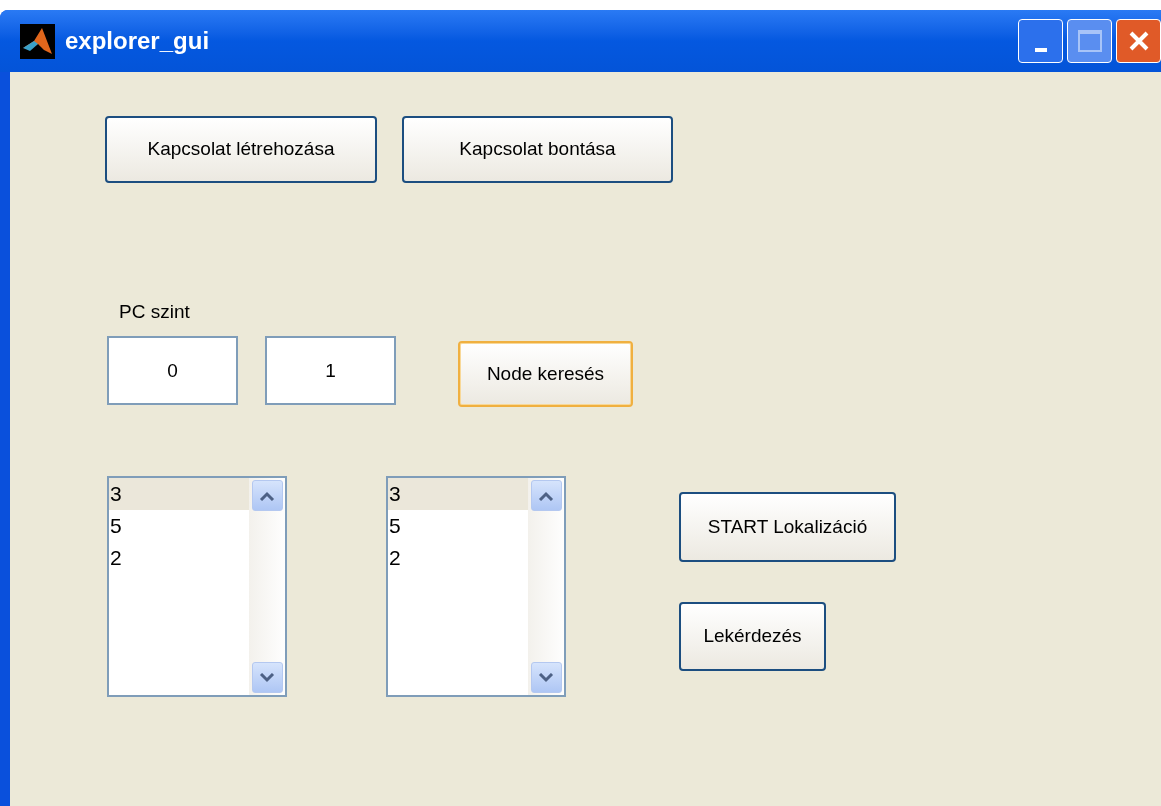  What do you see at coordinates (1040, 41) in the screenshot?
I see `minimize-button` at bounding box center [1040, 41].